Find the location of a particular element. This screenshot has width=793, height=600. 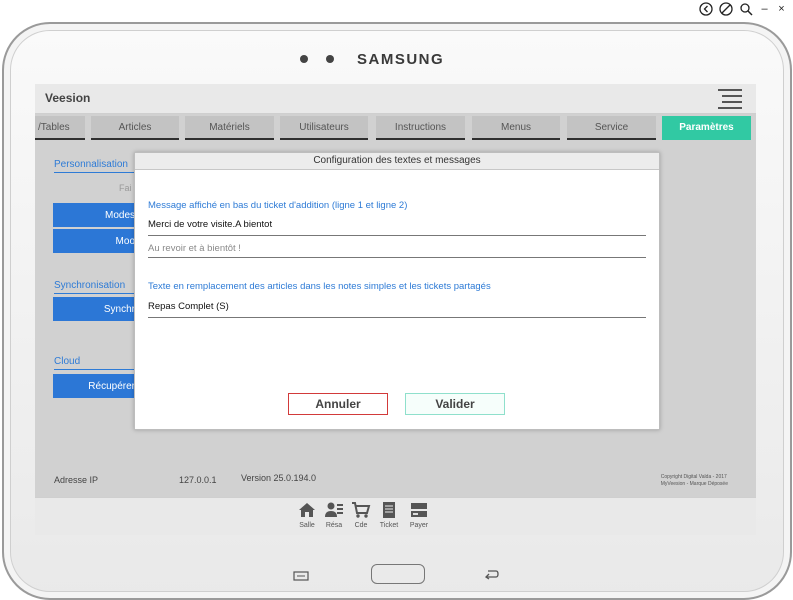

section-personnalisation: Personnalisation is located at coordinates (94, 166).